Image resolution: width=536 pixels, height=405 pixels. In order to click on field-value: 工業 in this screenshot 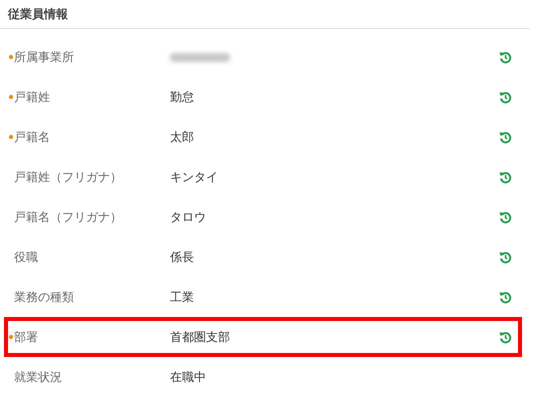, I will do `click(182, 297)`.